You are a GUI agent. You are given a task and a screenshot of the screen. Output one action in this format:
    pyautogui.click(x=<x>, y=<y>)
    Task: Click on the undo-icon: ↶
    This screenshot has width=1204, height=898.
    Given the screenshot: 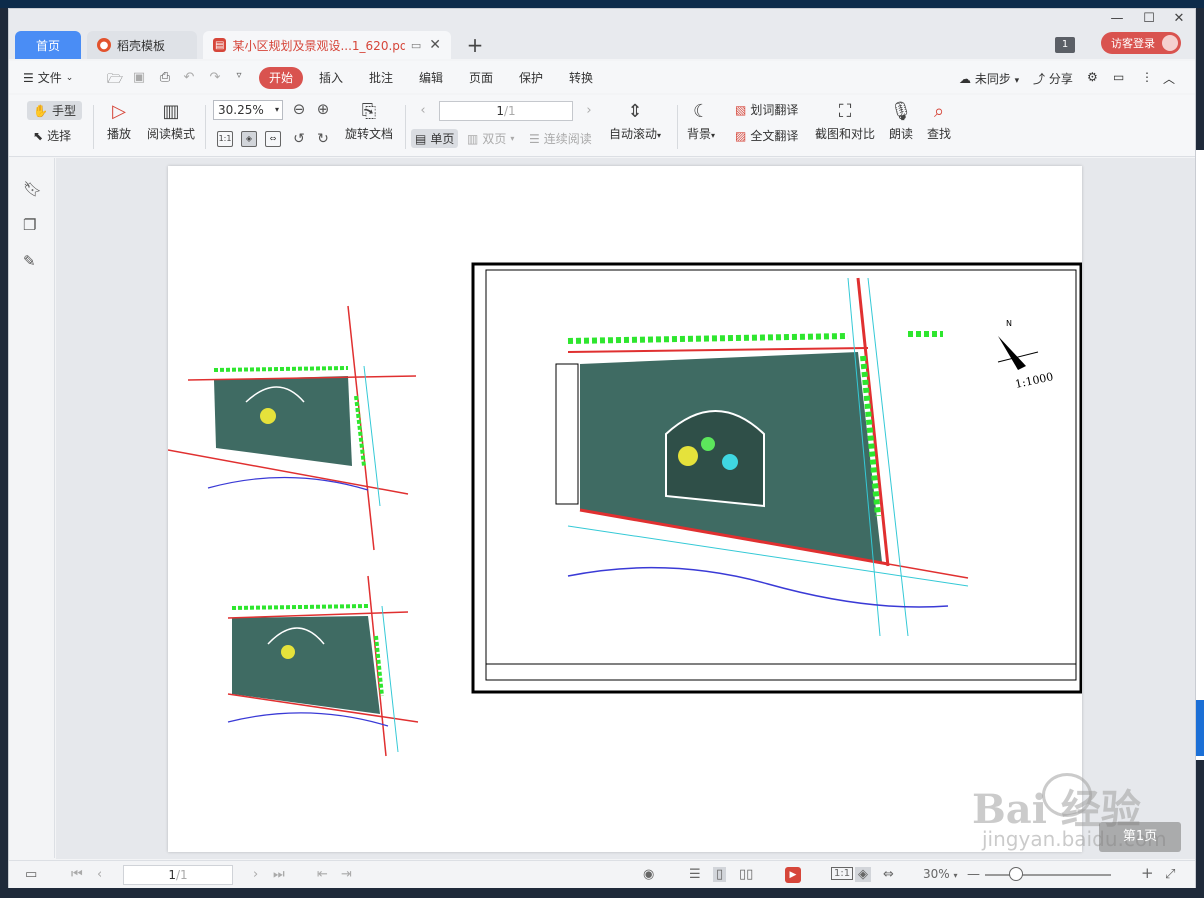 What is the action you would take?
    pyautogui.click(x=189, y=77)
    